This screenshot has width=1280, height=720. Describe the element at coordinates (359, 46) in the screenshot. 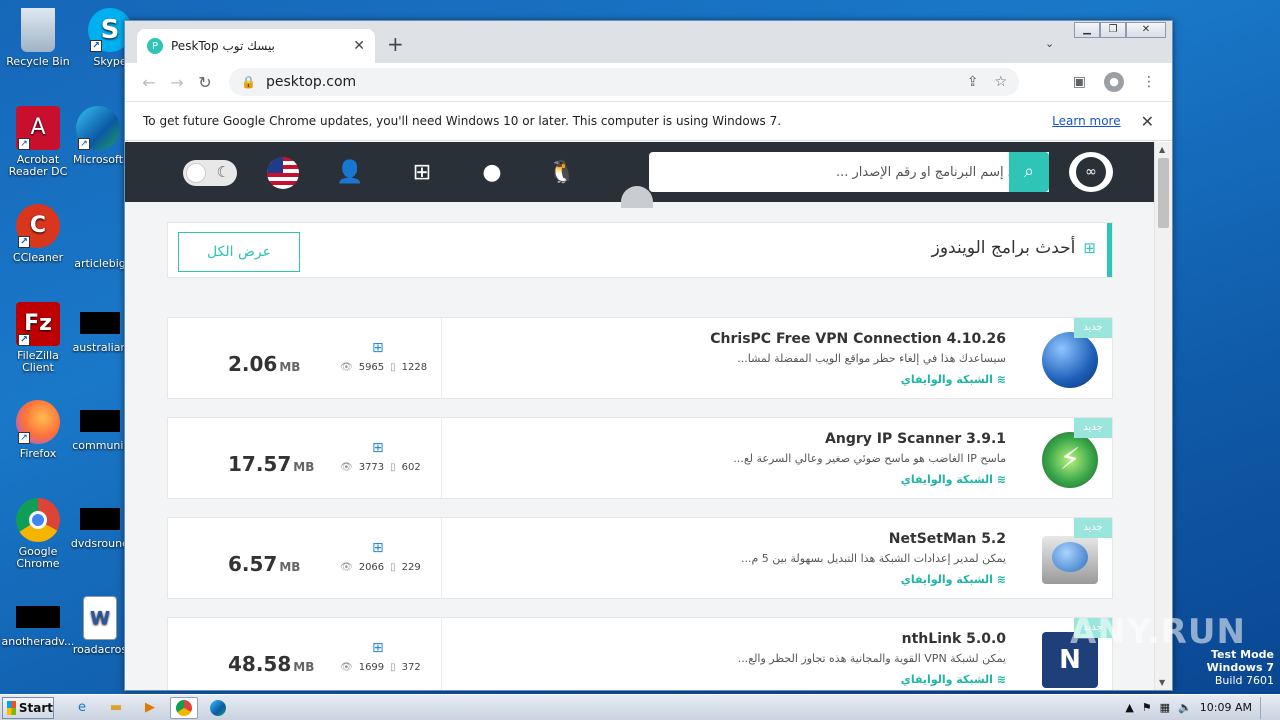

I see `tab-close-icon: ✕` at that location.